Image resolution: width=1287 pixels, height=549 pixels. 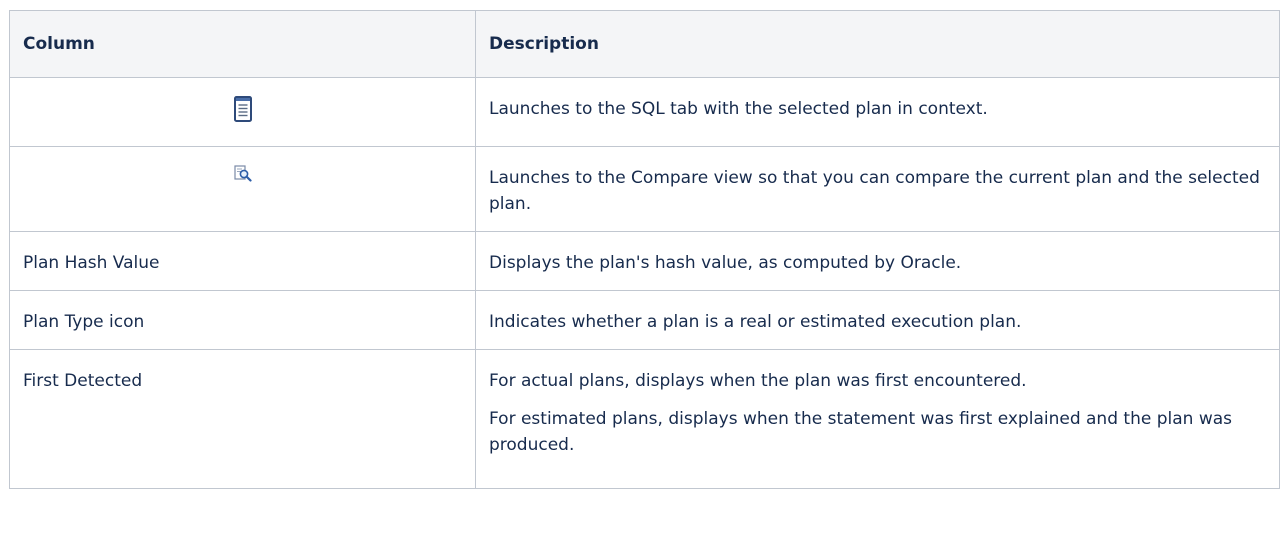 I want to click on compare-magnifier-icon, so click(x=242, y=178).